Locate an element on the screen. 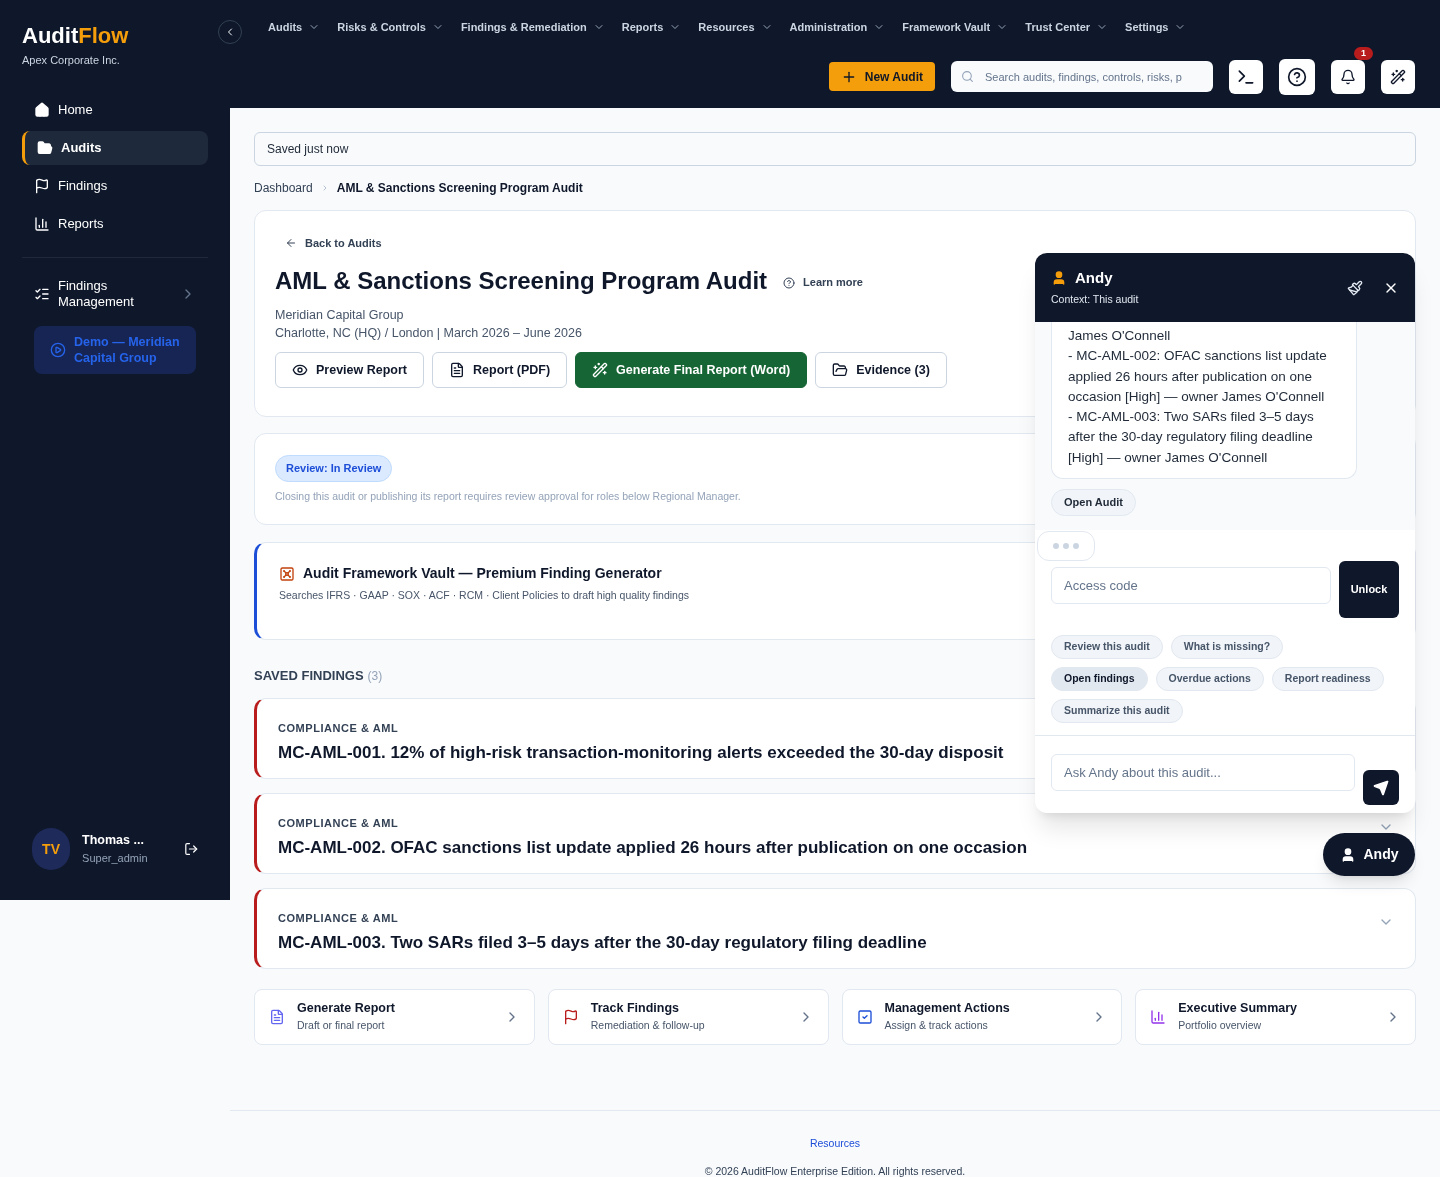 This screenshot has height=1177, width=1440. nav-menu: Audits is located at coordinates (294, 27).